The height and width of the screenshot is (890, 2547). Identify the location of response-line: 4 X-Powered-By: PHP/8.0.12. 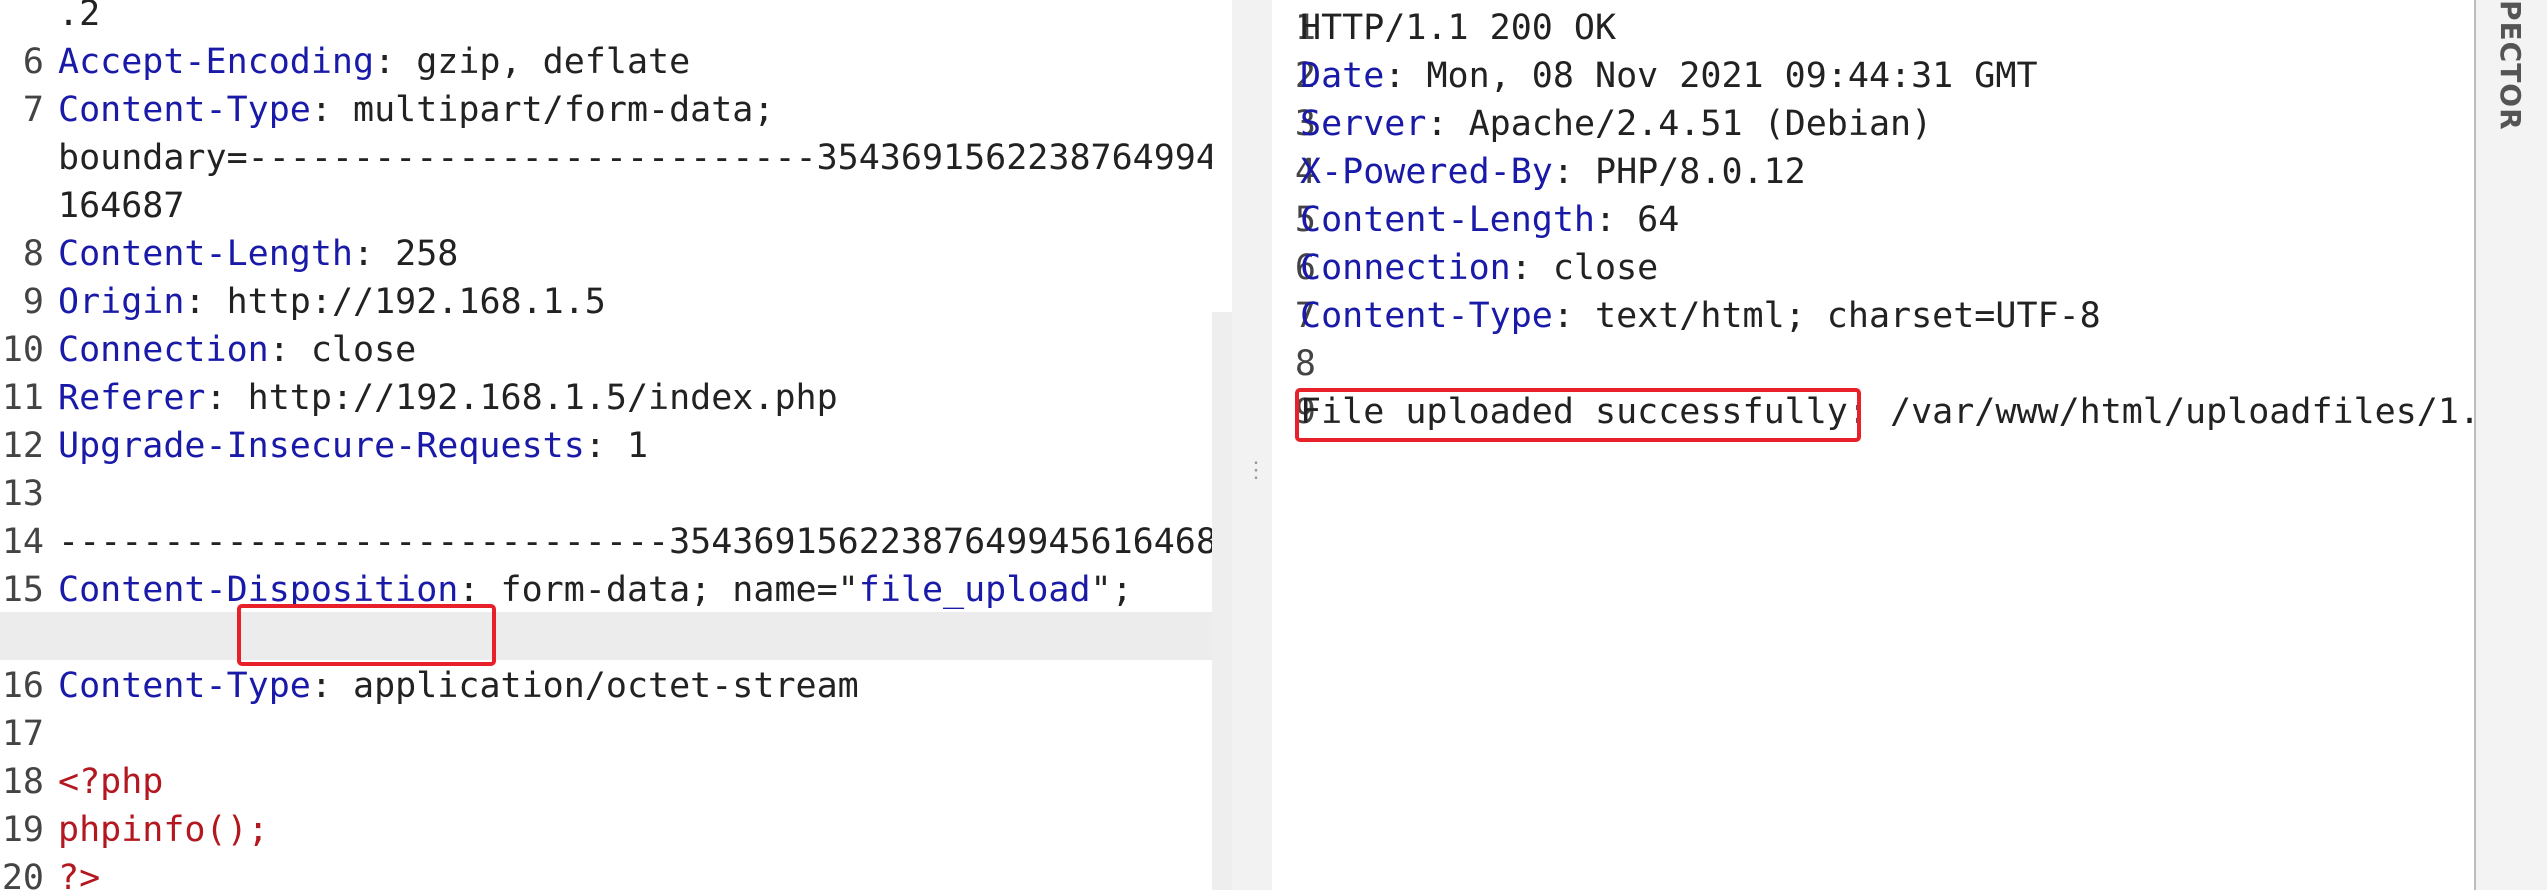
(1873, 172).